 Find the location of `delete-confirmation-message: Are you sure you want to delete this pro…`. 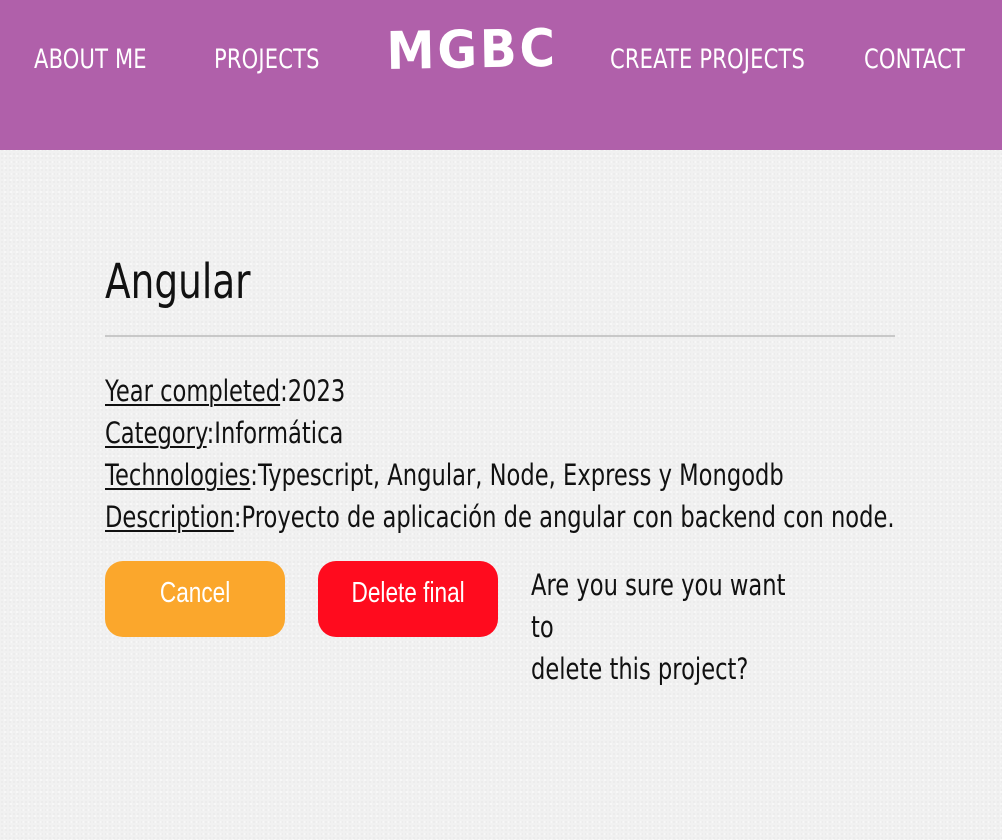

delete-confirmation-message: Are you sure you want to delete this pro… is located at coordinates (671, 627).